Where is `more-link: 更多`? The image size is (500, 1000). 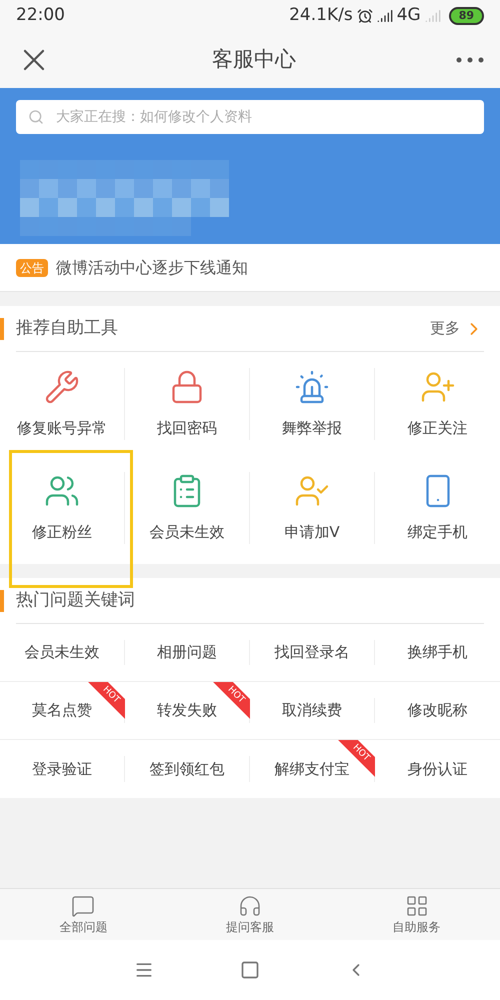 more-link: 更多 is located at coordinates (457, 328).